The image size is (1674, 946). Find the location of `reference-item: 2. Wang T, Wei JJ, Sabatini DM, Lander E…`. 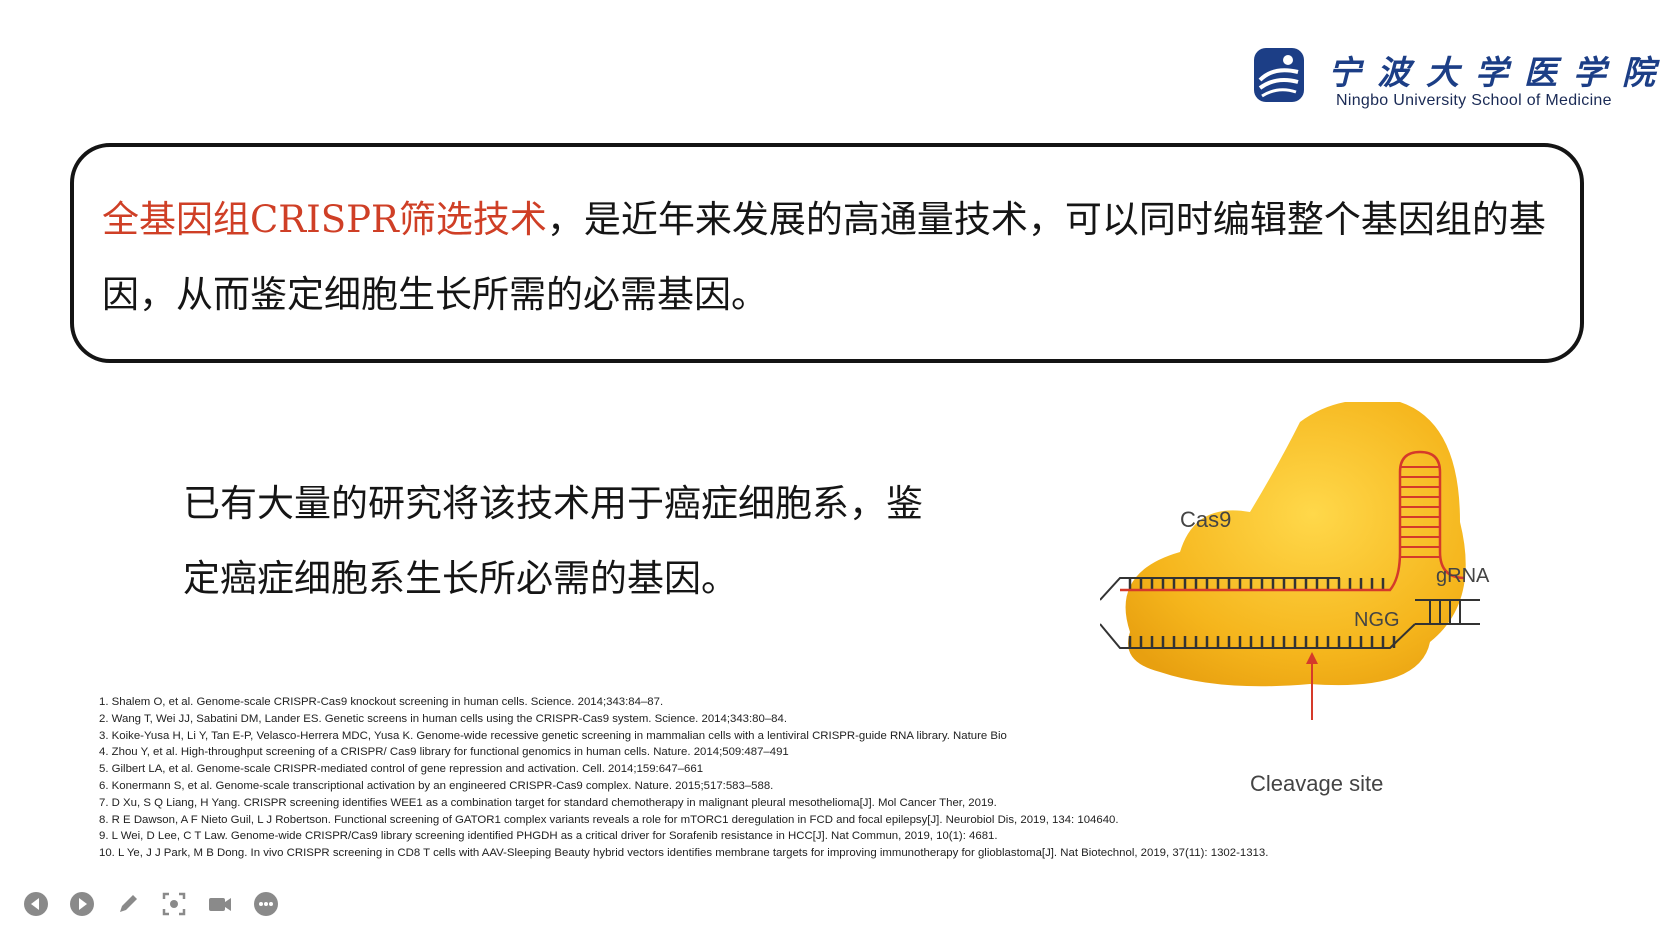

reference-item: 2. Wang T, Wei JJ, Sabatini DM, Lander E… is located at coordinates (443, 718).